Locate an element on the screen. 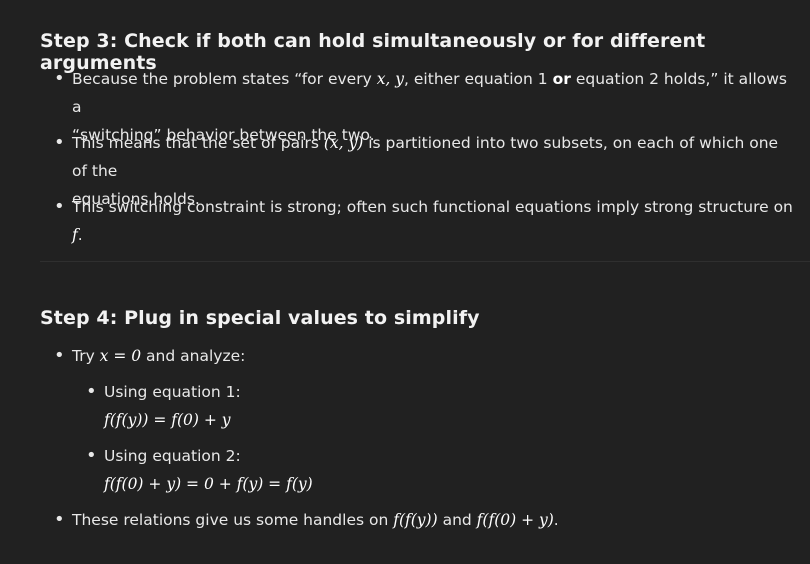 The height and width of the screenshot is (564, 810). bold-or: or is located at coordinates (561, 79).